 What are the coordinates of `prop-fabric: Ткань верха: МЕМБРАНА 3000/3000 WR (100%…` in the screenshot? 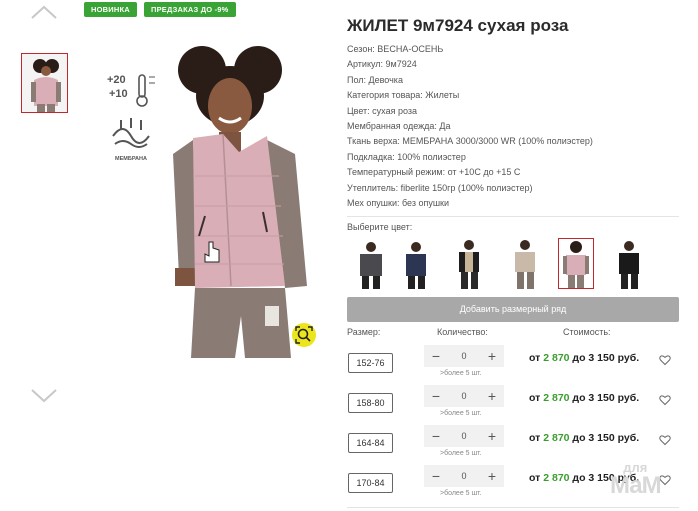 It's located at (470, 141).